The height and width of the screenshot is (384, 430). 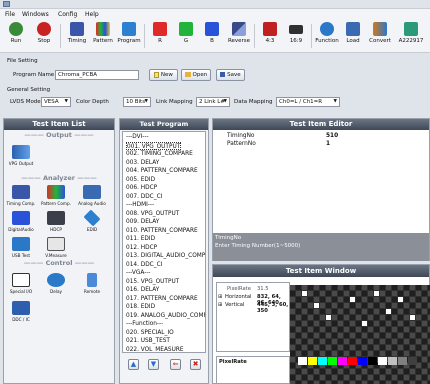 I want to click on red-icon, so click(x=160, y=29).